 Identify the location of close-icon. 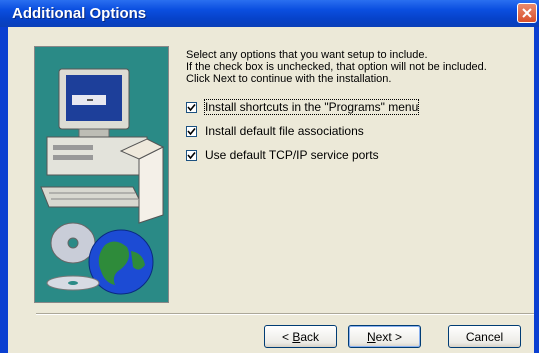
(527, 13).